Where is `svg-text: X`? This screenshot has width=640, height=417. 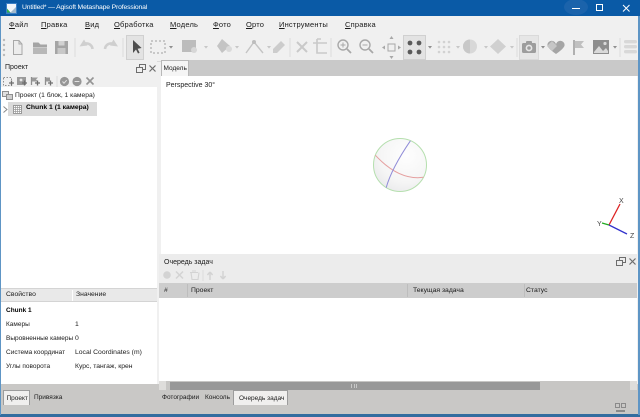 svg-text: X is located at coordinates (621, 201).